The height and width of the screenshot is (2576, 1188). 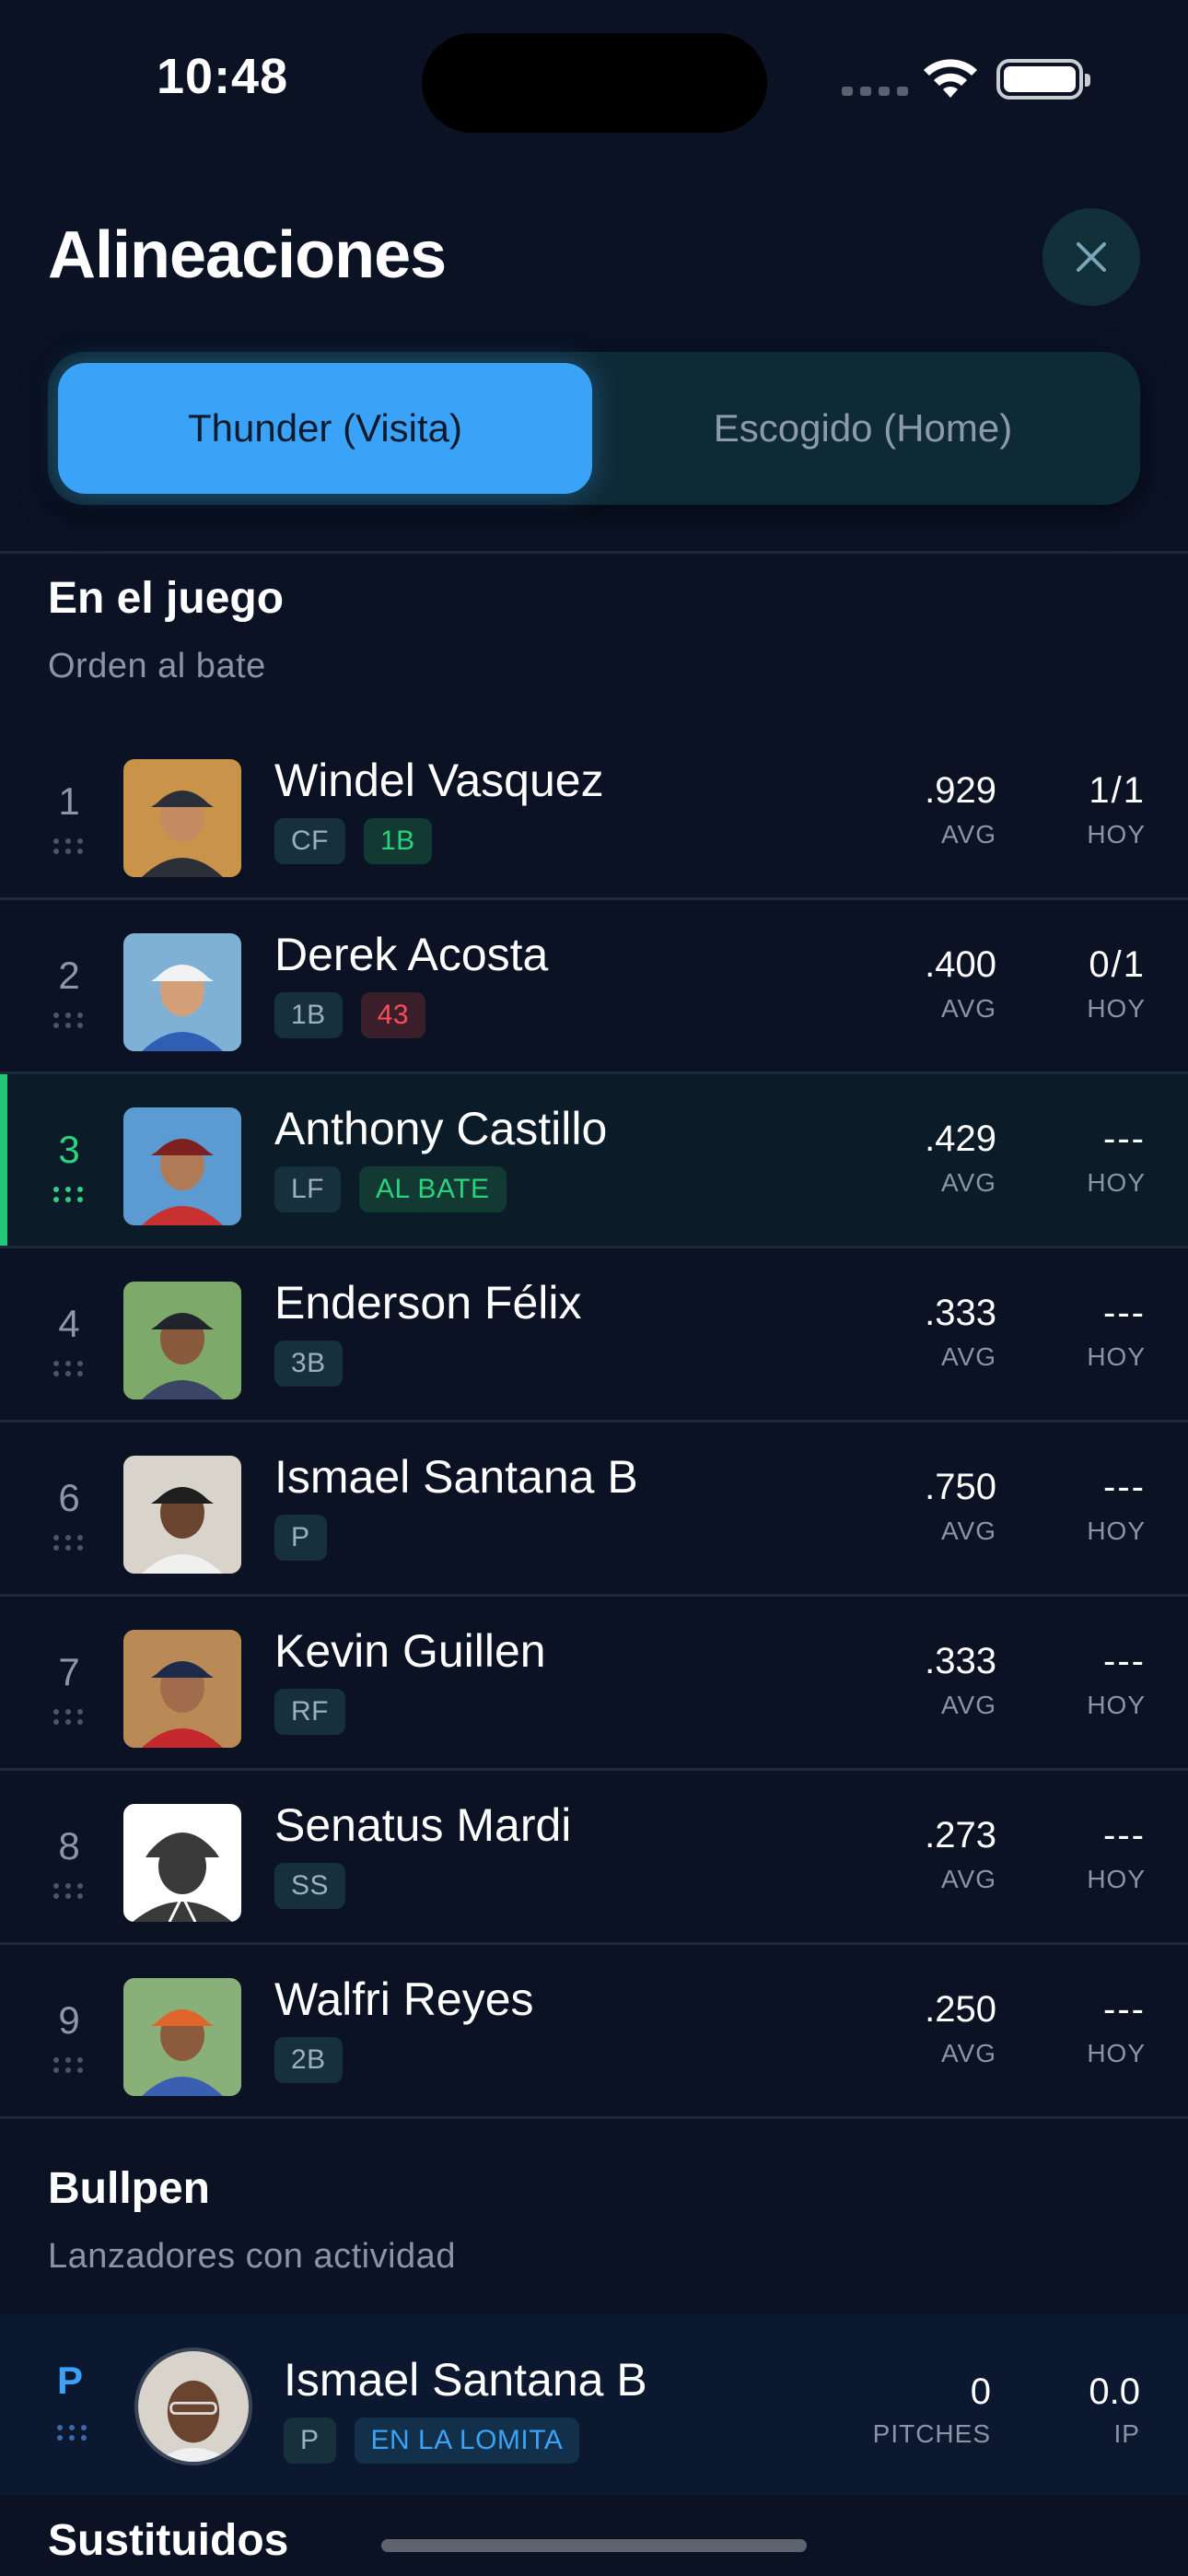 I want to click on position-badge: 3B, so click(x=308, y=1364).